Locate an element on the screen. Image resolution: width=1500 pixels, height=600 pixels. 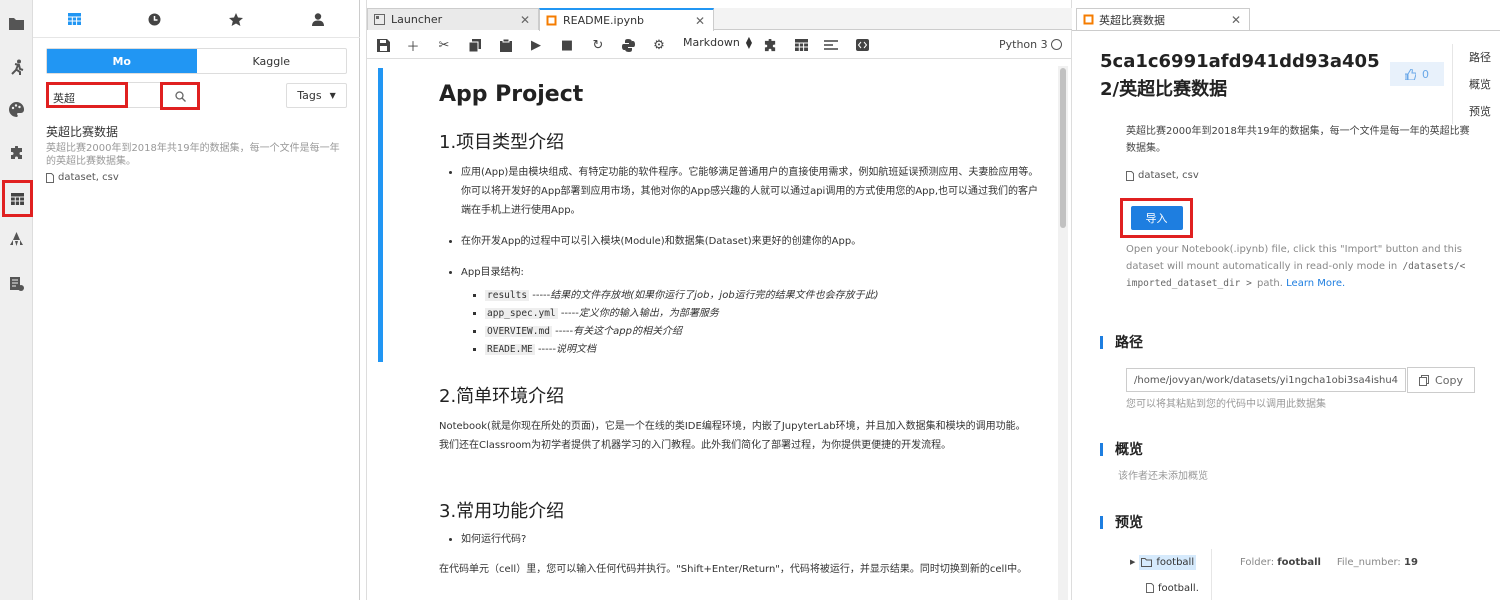
notebook-list-icon is located at coordinates (16, 283).